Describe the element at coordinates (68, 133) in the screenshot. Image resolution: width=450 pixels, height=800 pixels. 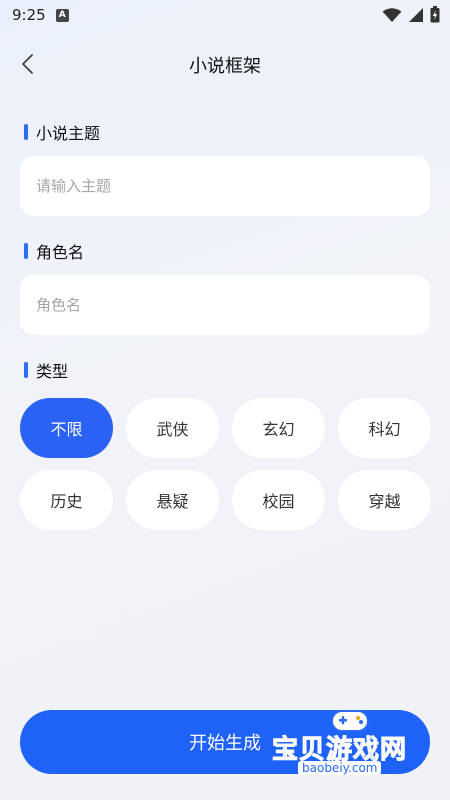
I see `theme-label: 小说主题` at that location.